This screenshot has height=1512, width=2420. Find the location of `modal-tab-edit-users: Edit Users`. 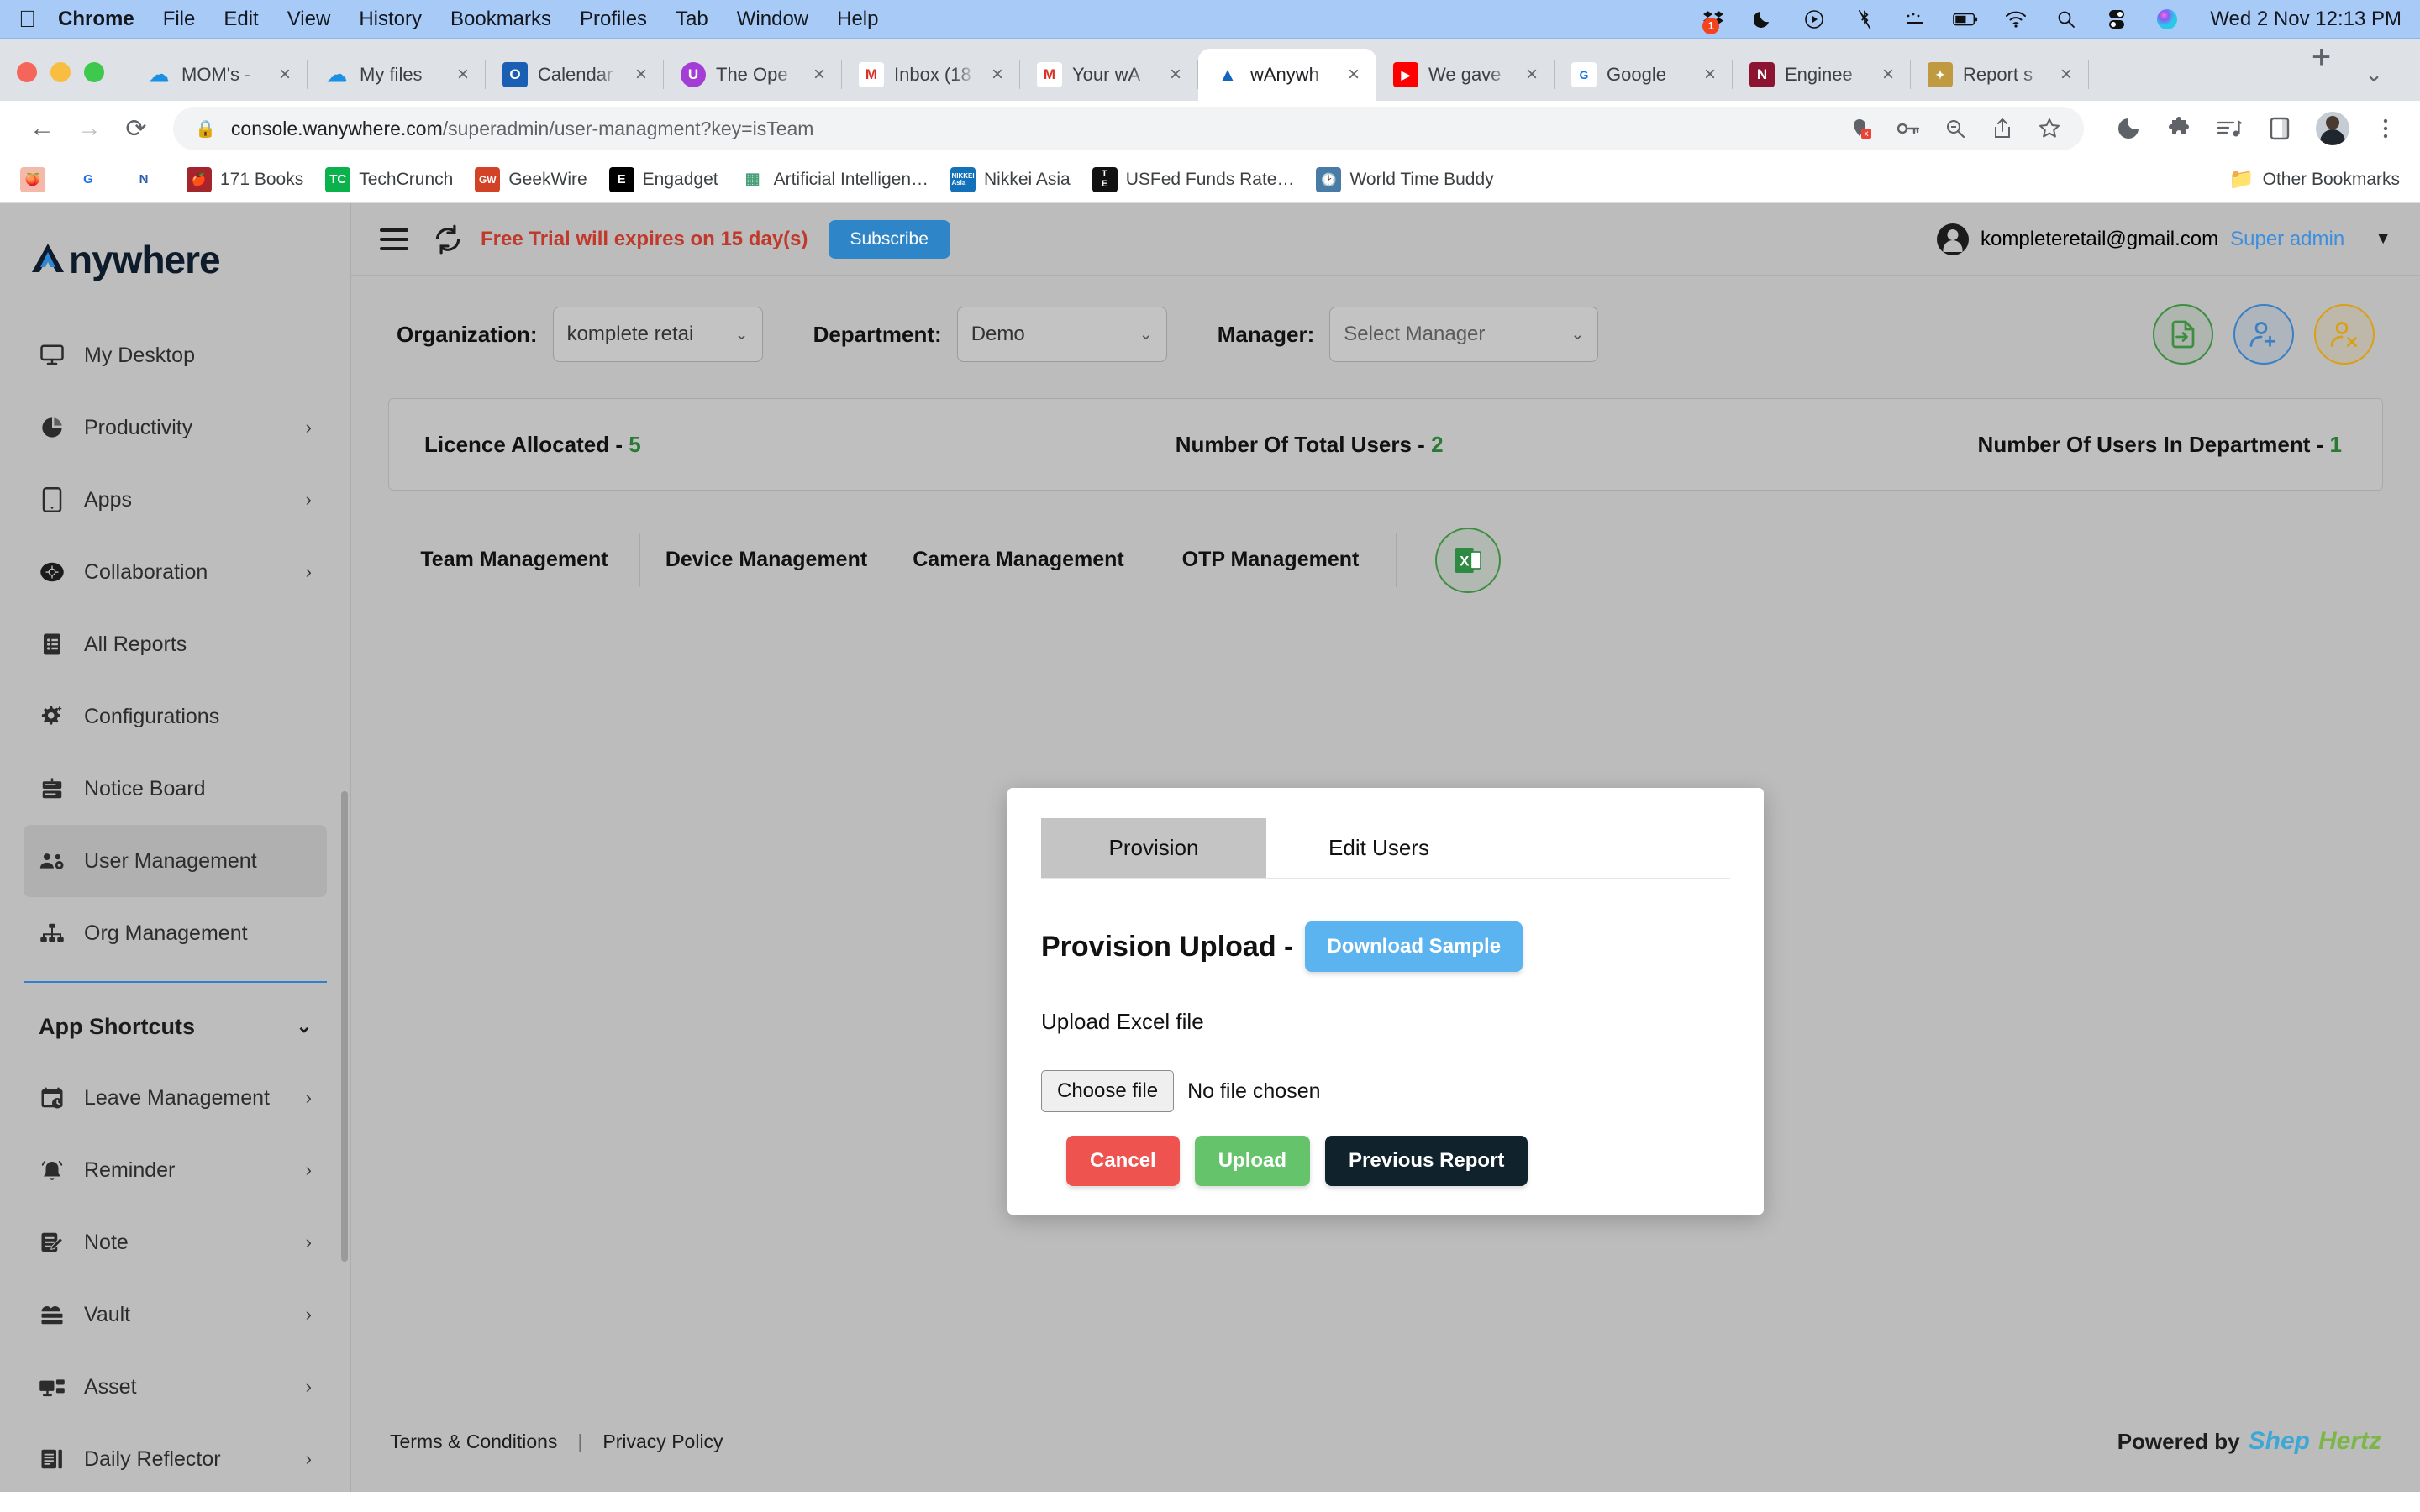

modal-tab-edit-users: Edit Users is located at coordinates (1378, 848).